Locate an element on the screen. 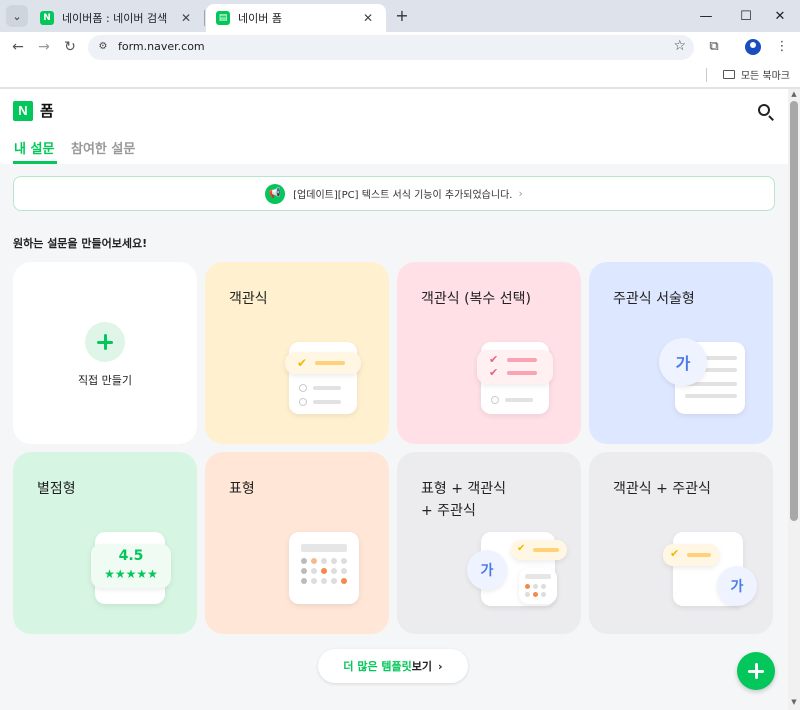 This screenshot has height=710, width=800. template-card-rating: 별점형 4.5 ★★★★★ is located at coordinates (105, 543).